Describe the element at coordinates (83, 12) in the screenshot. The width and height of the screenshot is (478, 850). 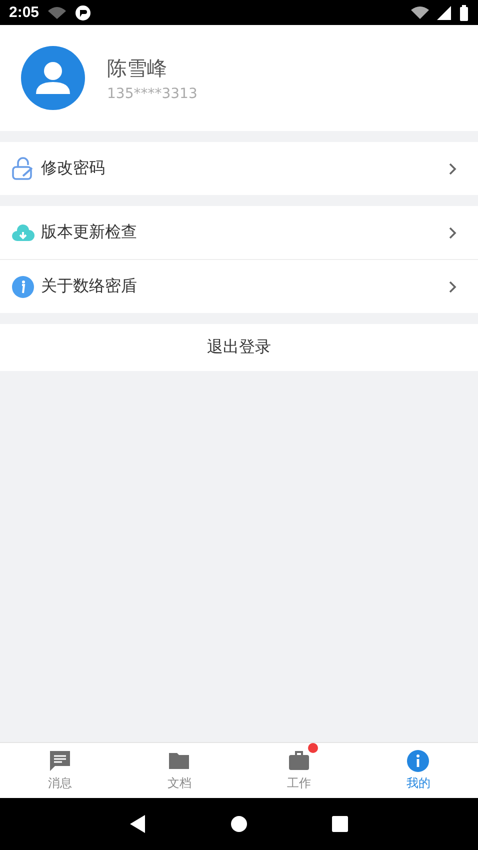
I see `app-notification-icon` at that location.